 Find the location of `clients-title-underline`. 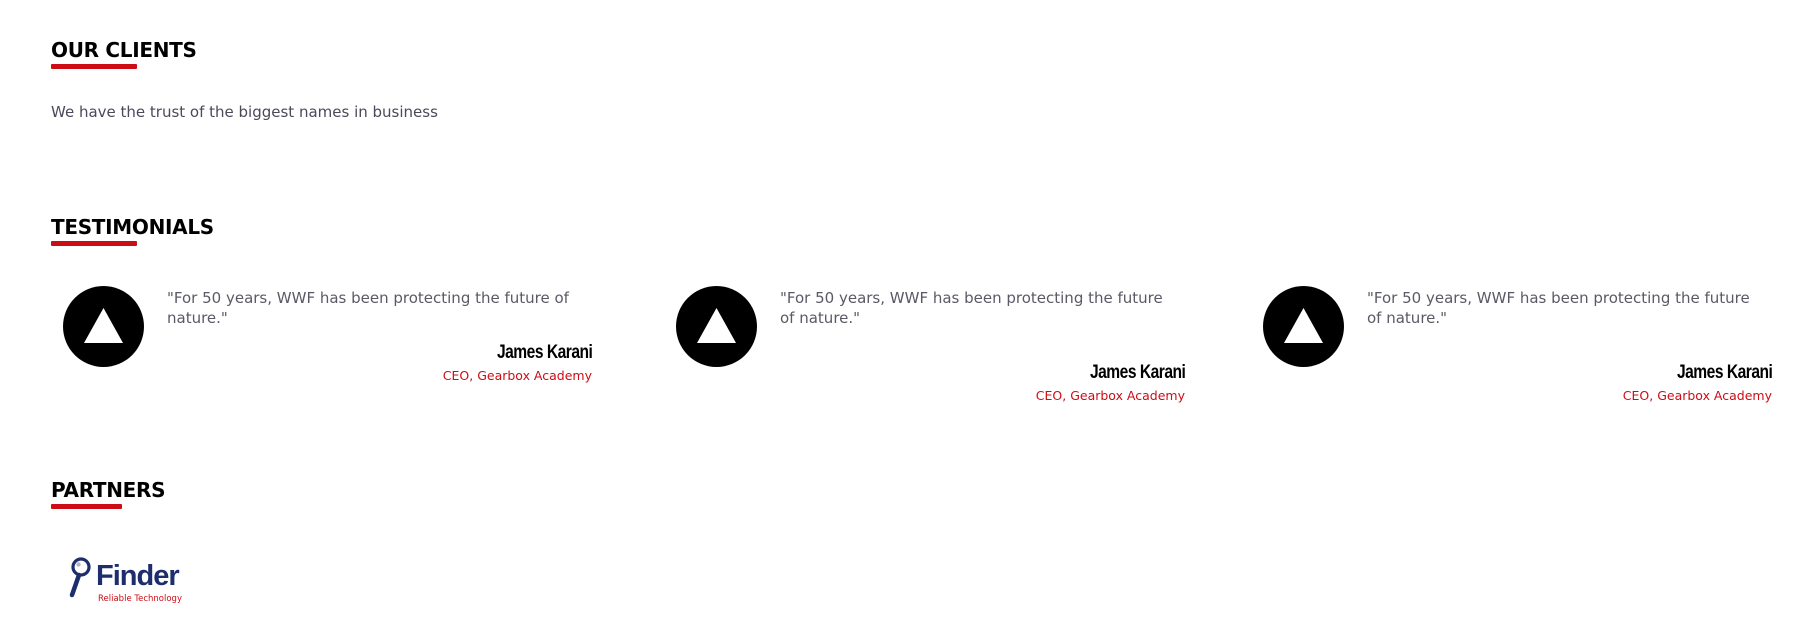

clients-title-underline is located at coordinates (94, 66).